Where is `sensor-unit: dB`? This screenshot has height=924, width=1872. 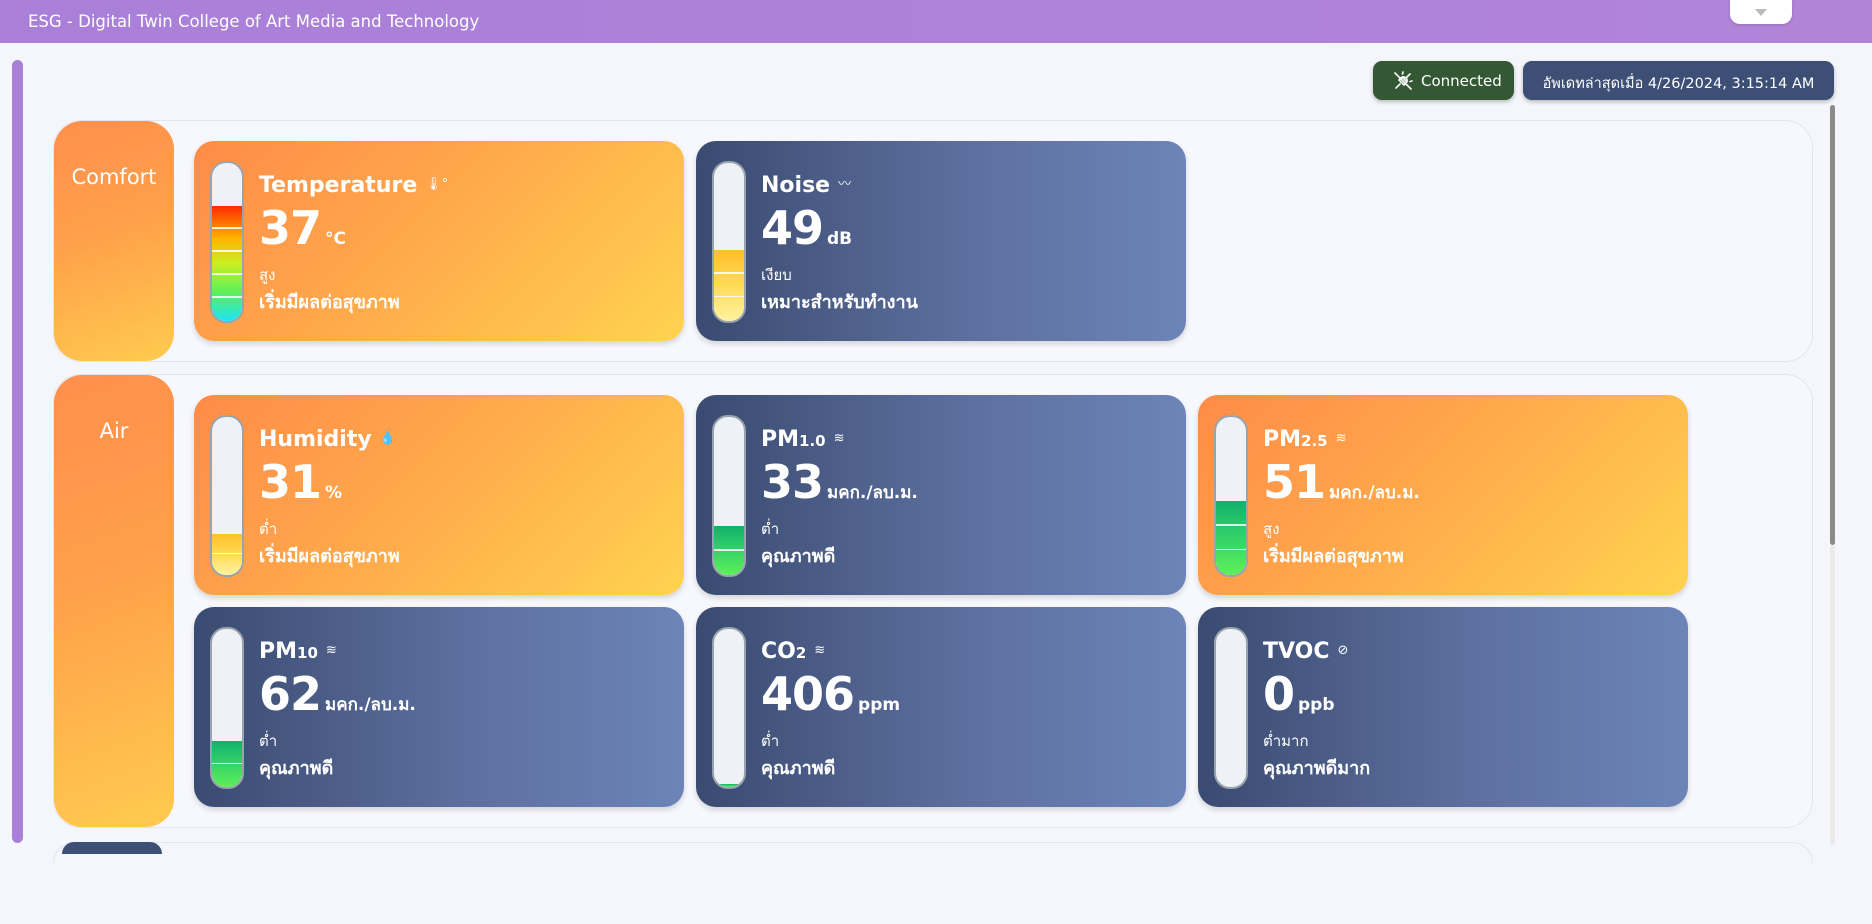
sensor-unit: dB is located at coordinates (840, 239).